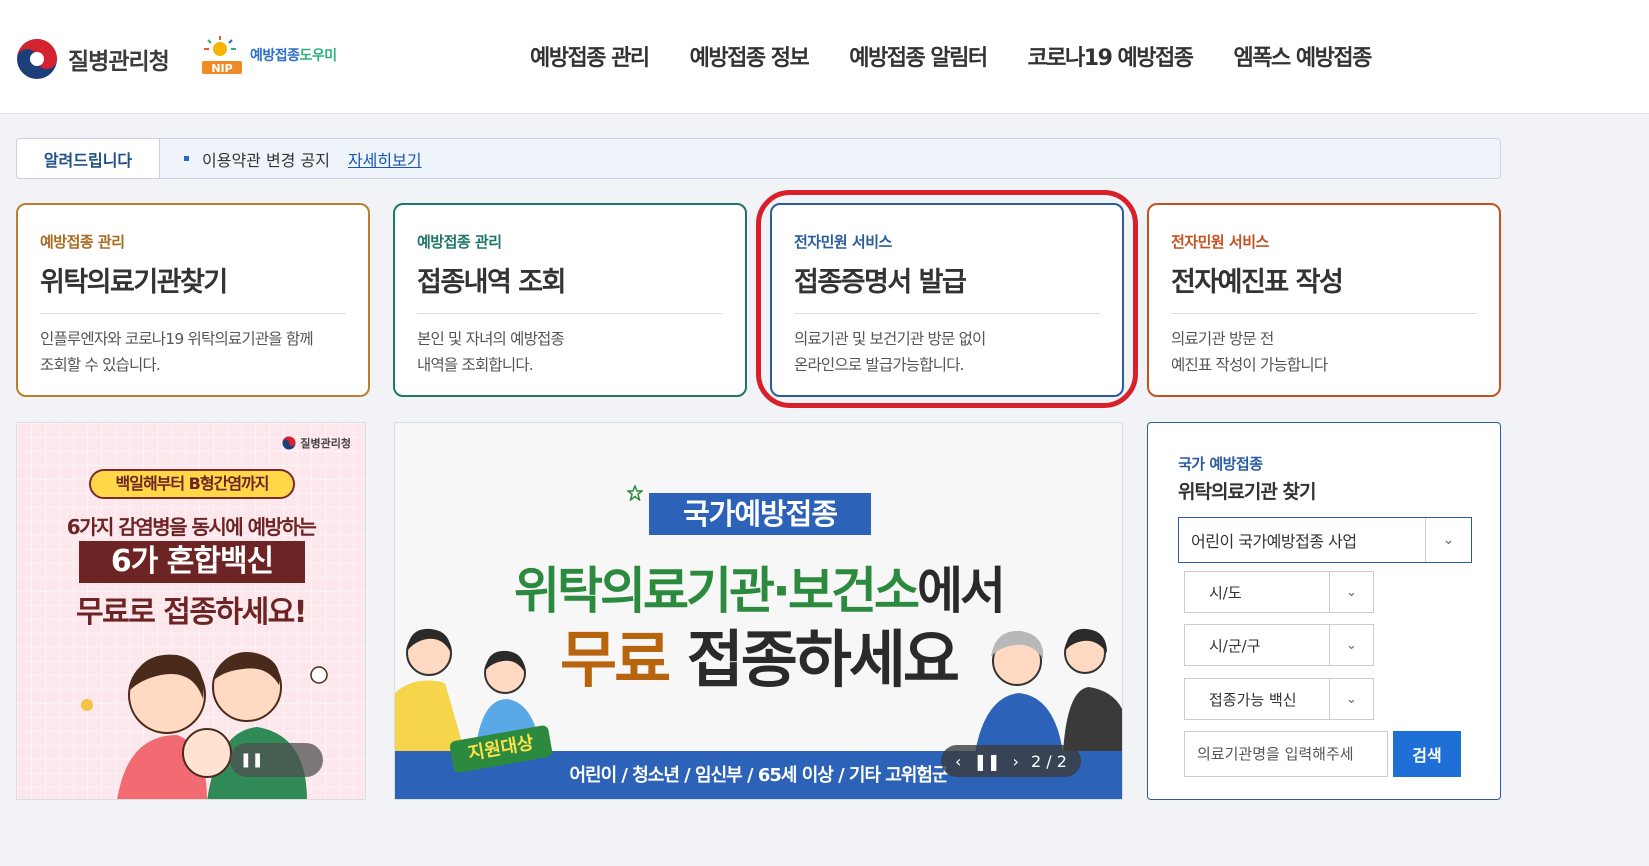  I want to click on nav-mpox-vaccination: 엠폭스 예방접종, so click(1303, 56).